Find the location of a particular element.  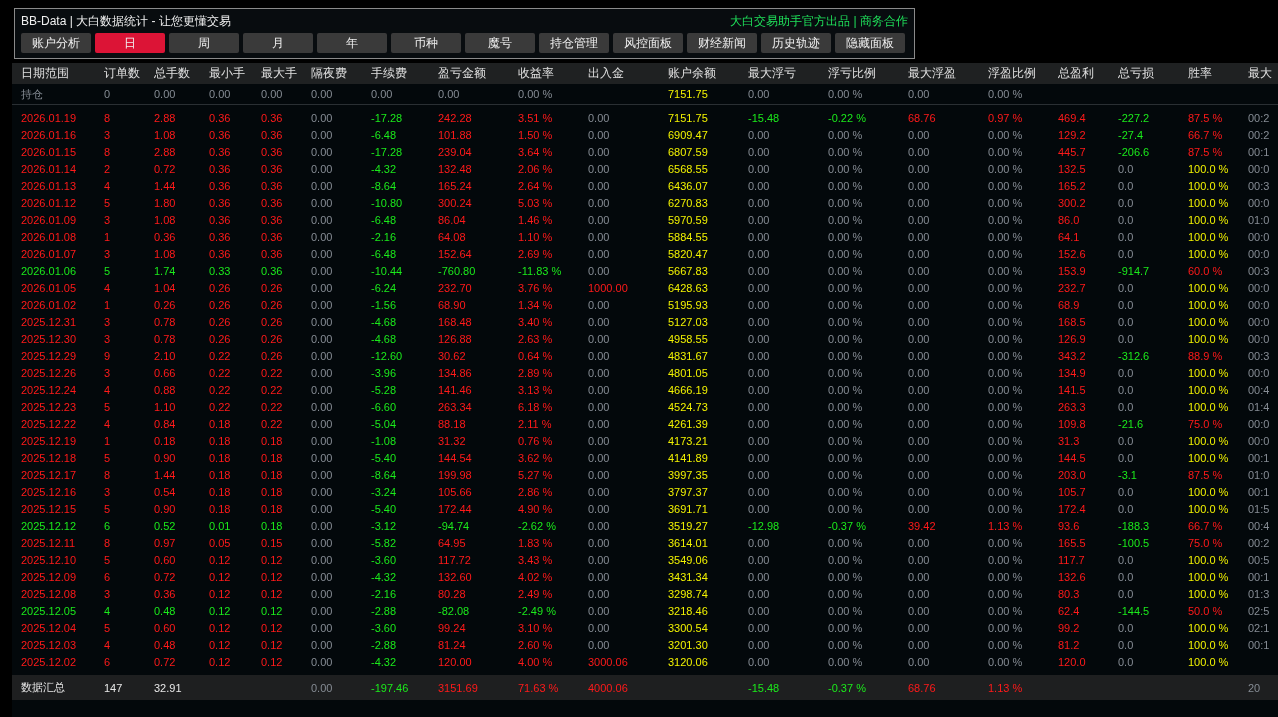

credit-link: 大白交易助手官方出品 | 商务合作 is located at coordinates (819, 21).